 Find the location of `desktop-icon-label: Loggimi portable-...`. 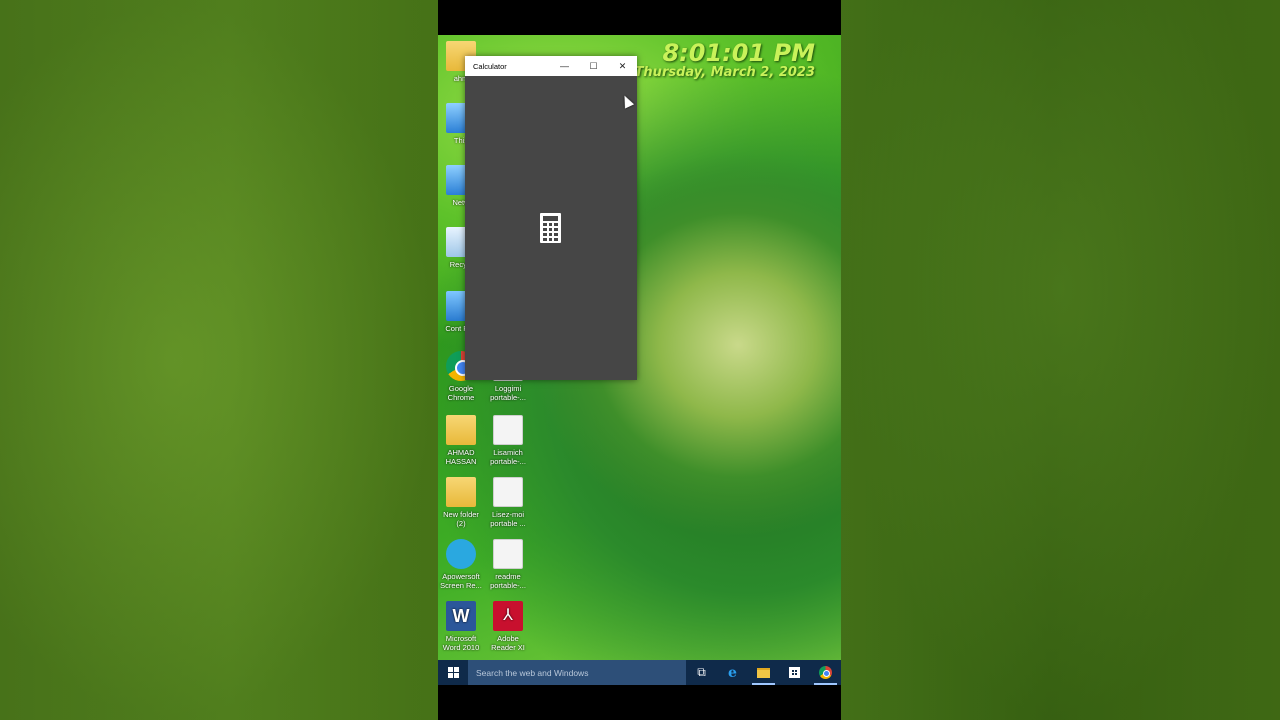

desktop-icon-label: Loggimi portable-... is located at coordinates (508, 393).